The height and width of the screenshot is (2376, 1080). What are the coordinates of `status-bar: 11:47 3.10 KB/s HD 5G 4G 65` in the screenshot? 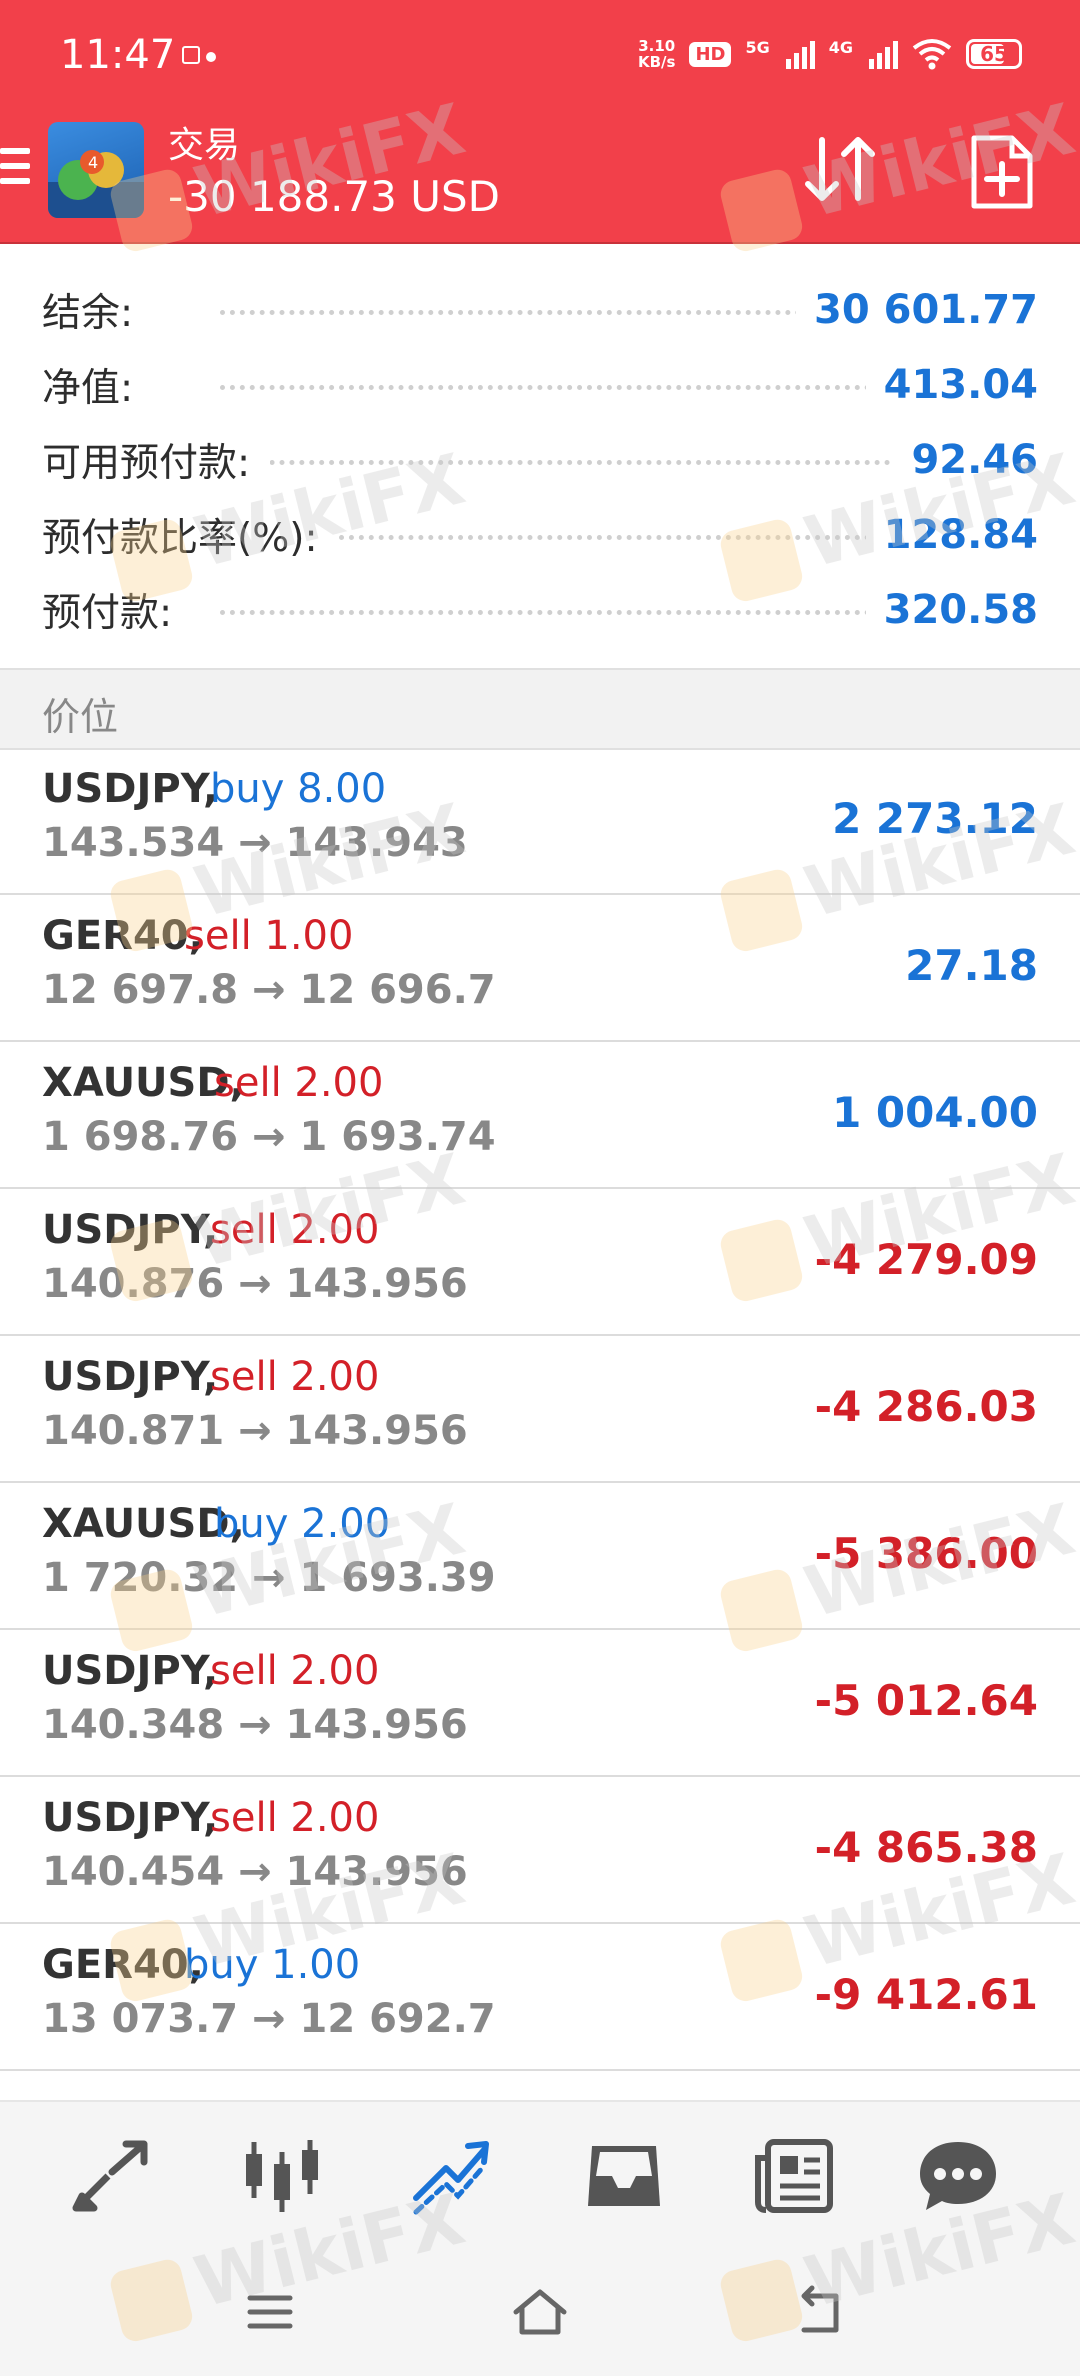 It's located at (540, 58).